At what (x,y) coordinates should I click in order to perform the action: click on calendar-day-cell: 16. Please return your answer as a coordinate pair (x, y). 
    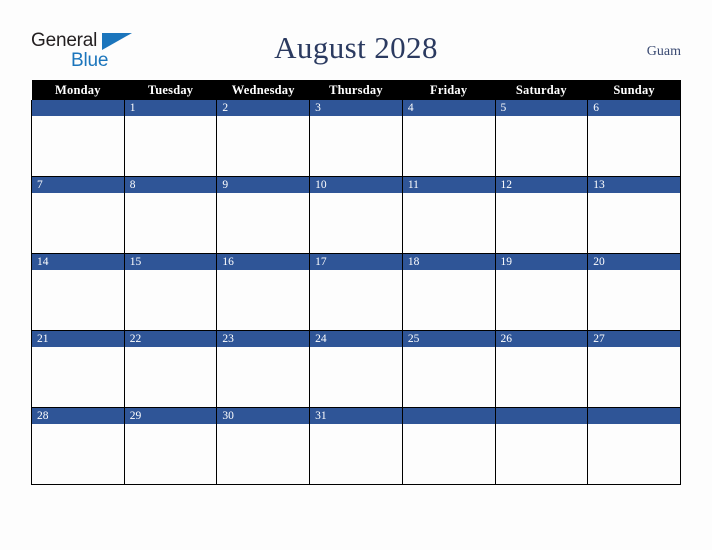
    Looking at the image, I should click on (263, 292).